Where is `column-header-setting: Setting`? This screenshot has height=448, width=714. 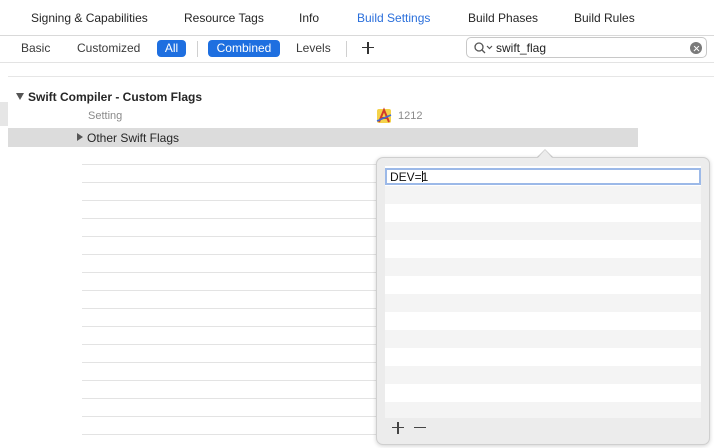
column-header-setting: Setting is located at coordinates (105, 116).